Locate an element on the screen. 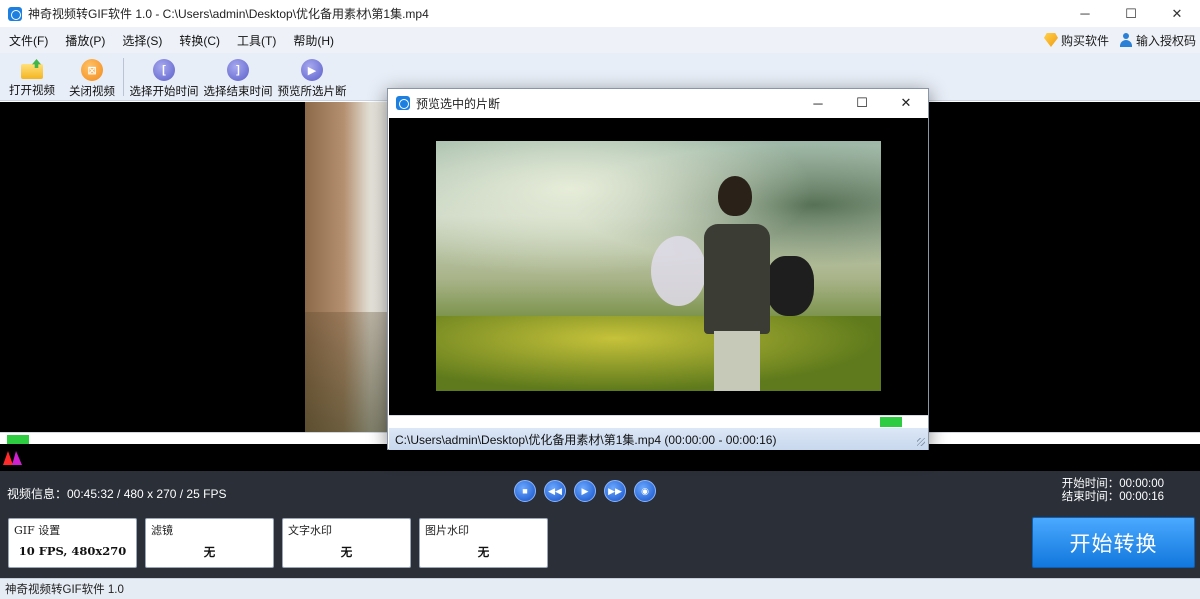  fast-forward-button: ▶▶ is located at coordinates (615, 491).